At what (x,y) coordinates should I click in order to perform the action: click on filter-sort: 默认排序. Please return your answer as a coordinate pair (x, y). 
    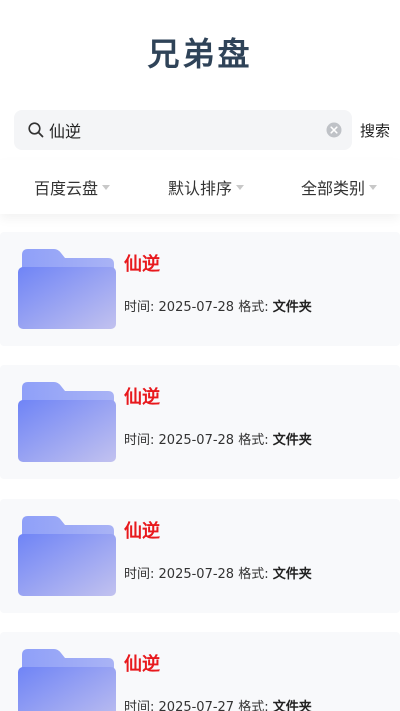
    Looking at the image, I should click on (206, 187).